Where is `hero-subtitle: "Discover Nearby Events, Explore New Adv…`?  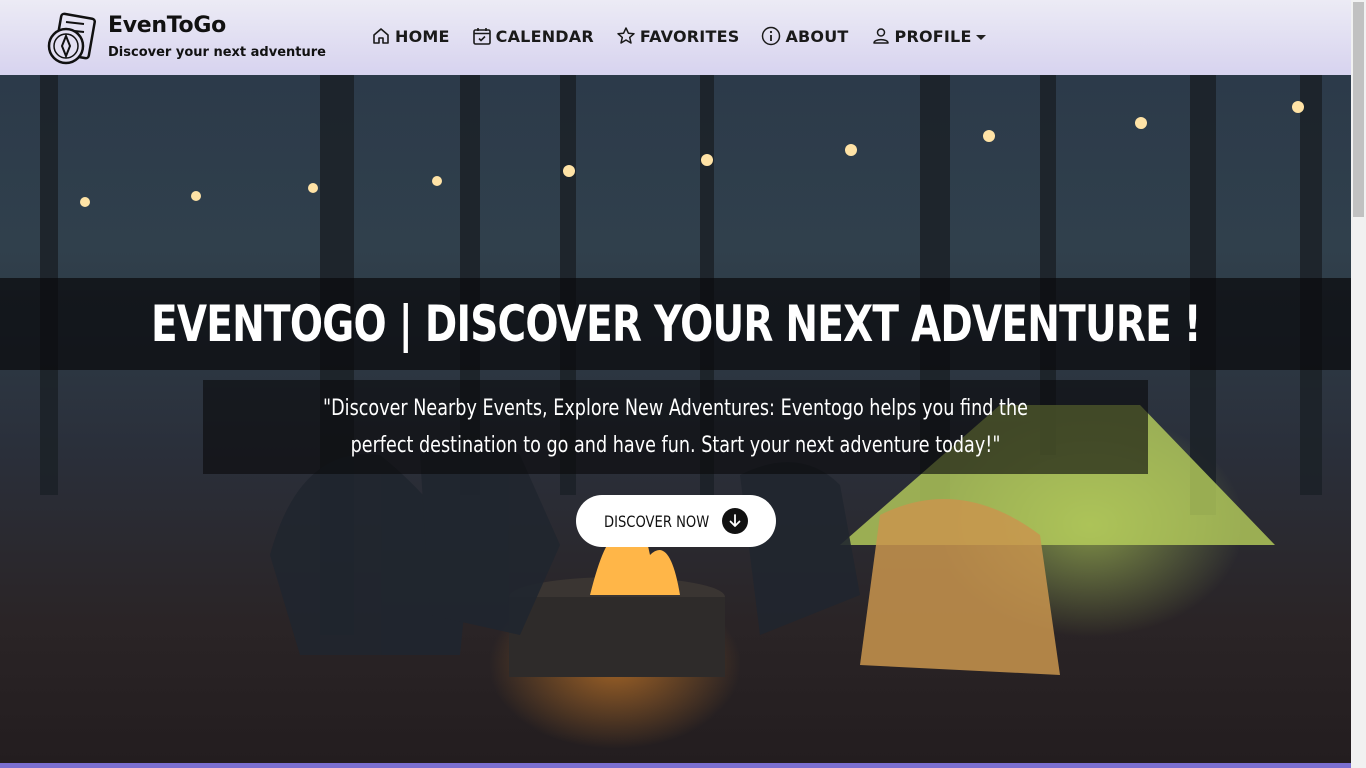
hero-subtitle: "Discover Nearby Events, Explore New Adv… is located at coordinates (675, 427).